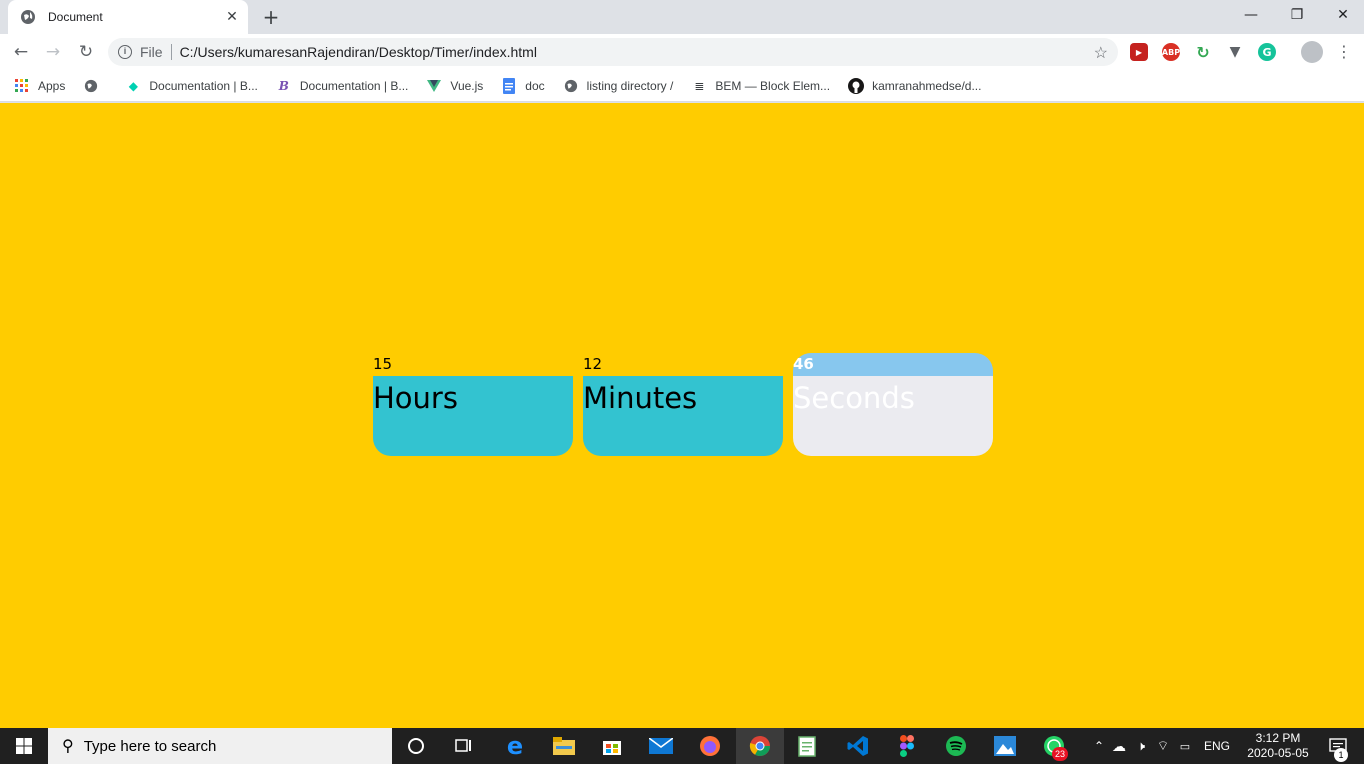 The width and height of the screenshot is (1364, 764). What do you see at coordinates (125, 52) in the screenshot?
I see `info-icon: i` at bounding box center [125, 52].